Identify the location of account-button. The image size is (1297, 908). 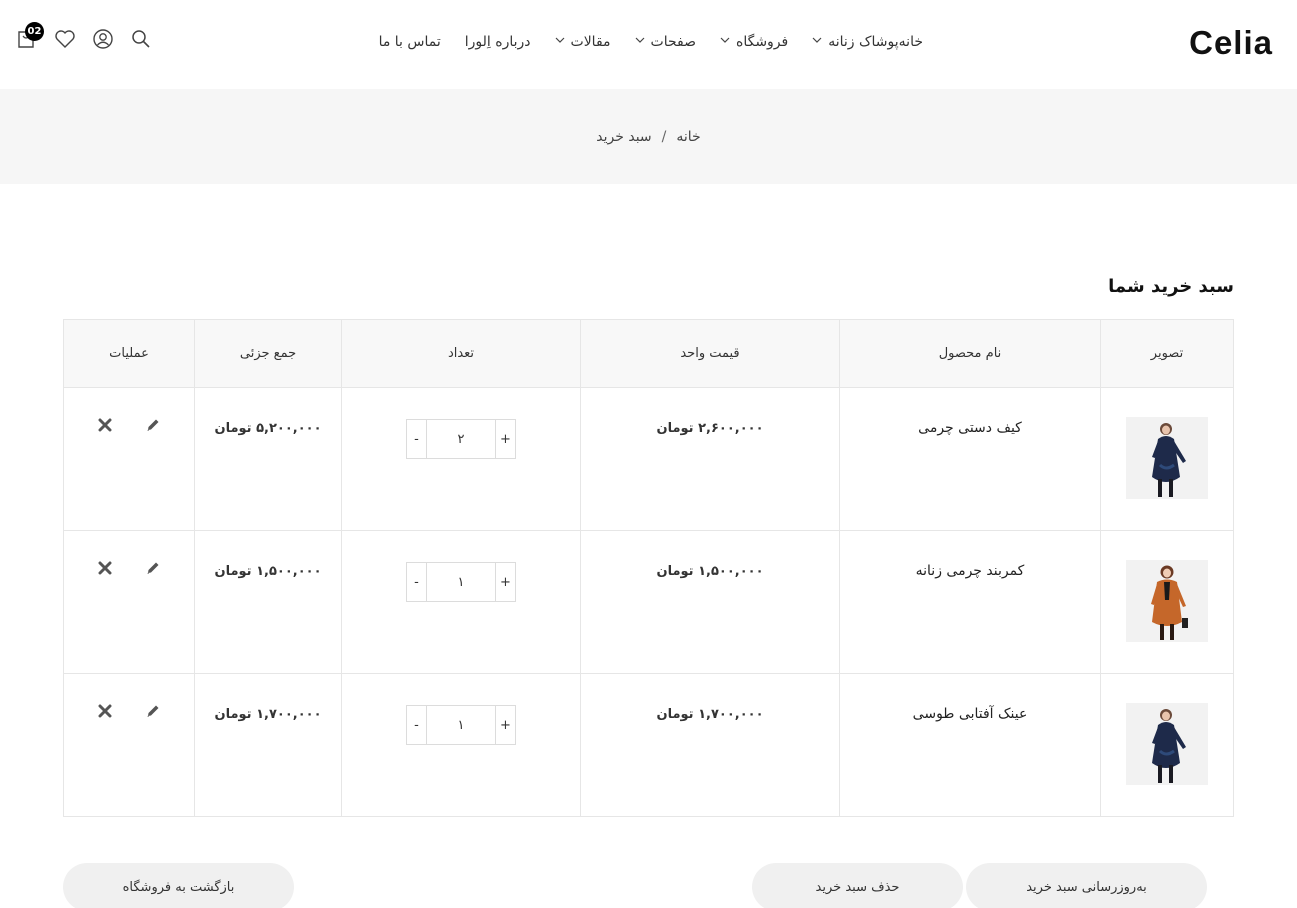
(103, 41).